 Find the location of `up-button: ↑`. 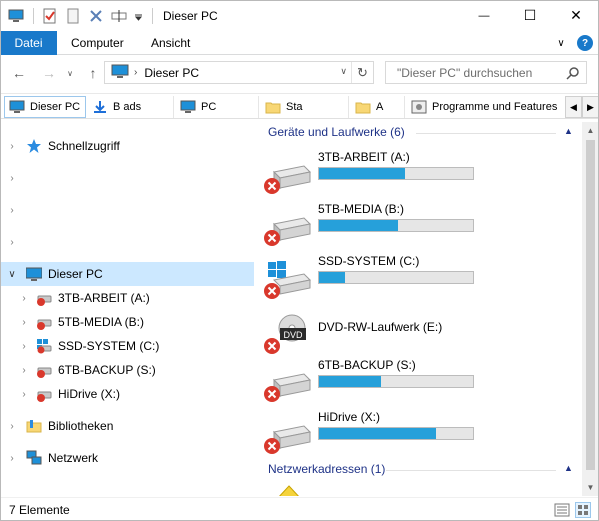

up-button: ↑ is located at coordinates (93, 73).